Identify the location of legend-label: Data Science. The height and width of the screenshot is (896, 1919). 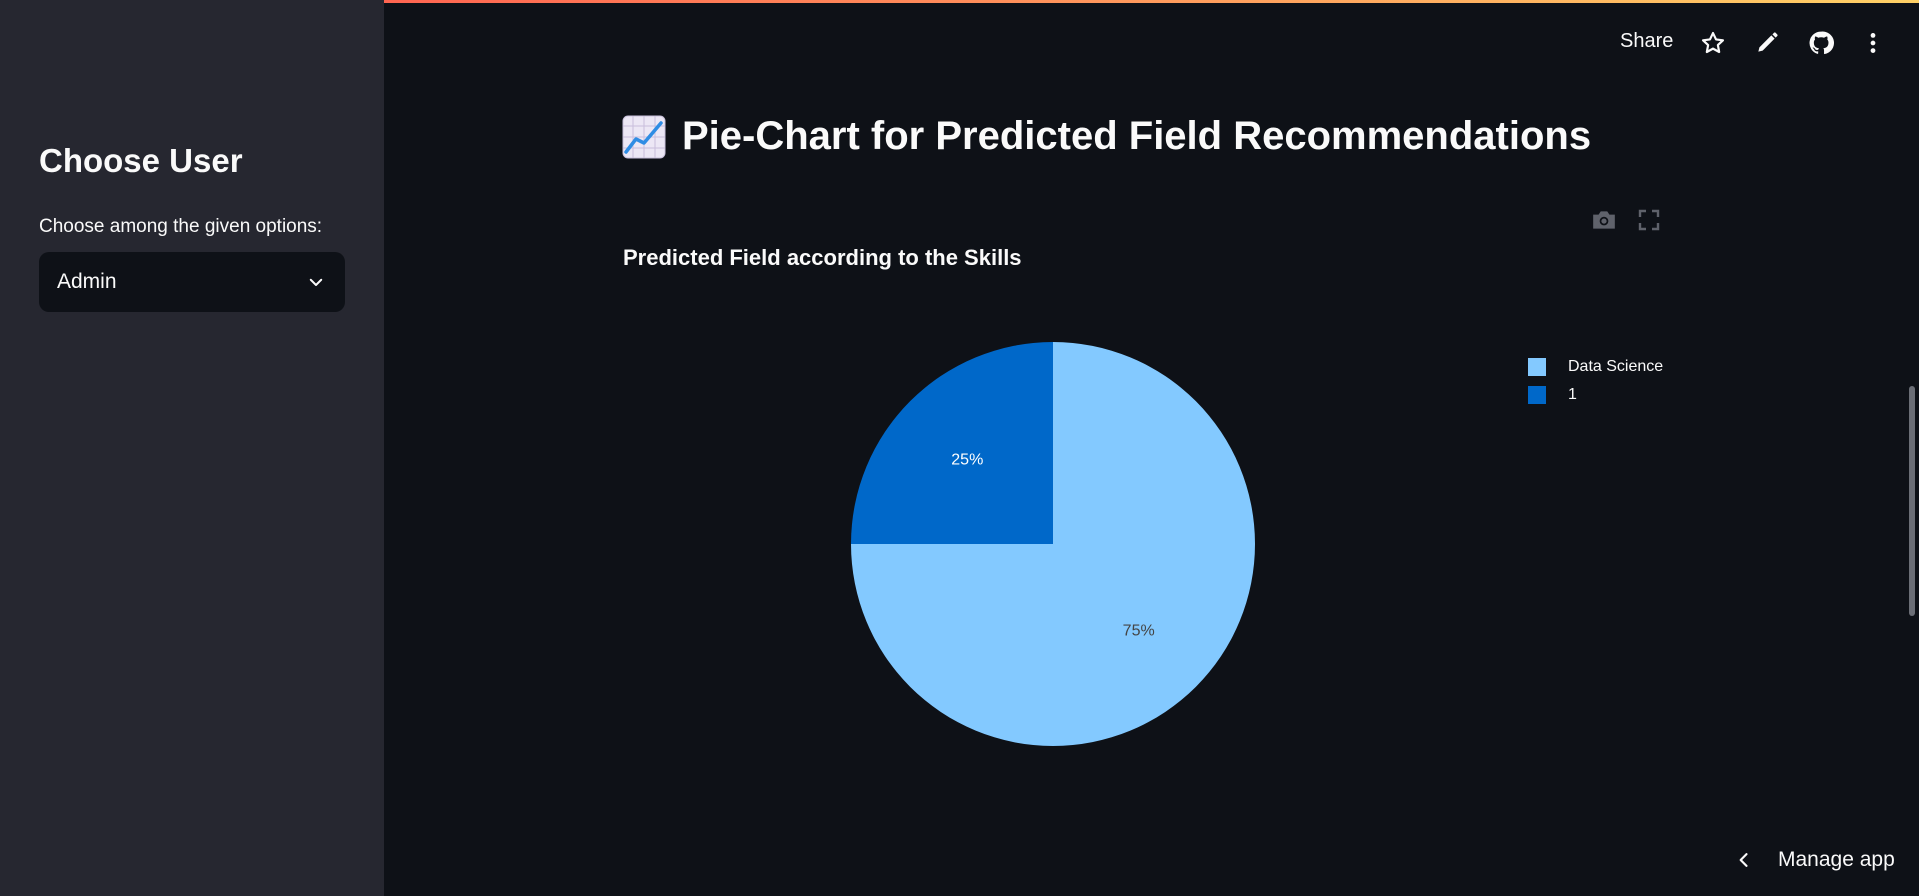
(1616, 366).